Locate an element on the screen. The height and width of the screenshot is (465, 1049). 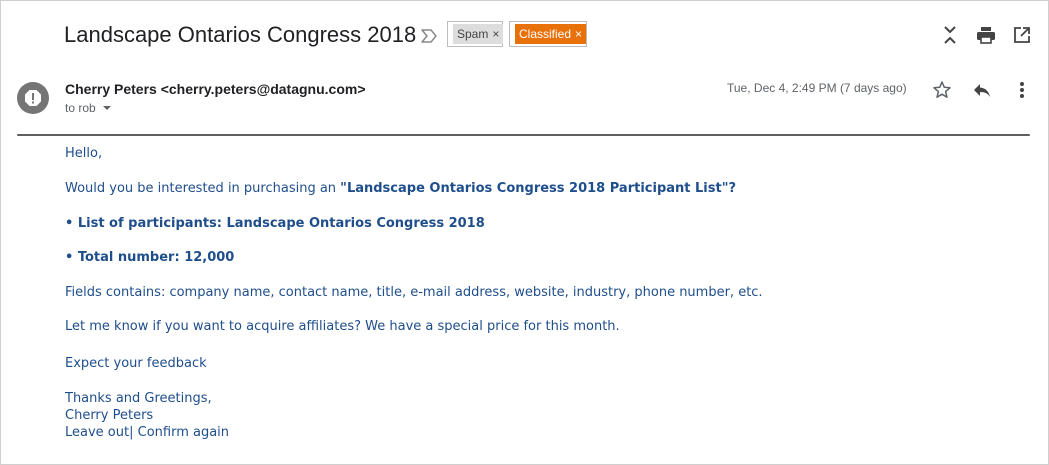
dropdown-arrow-icon is located at coordinates (107, 108).